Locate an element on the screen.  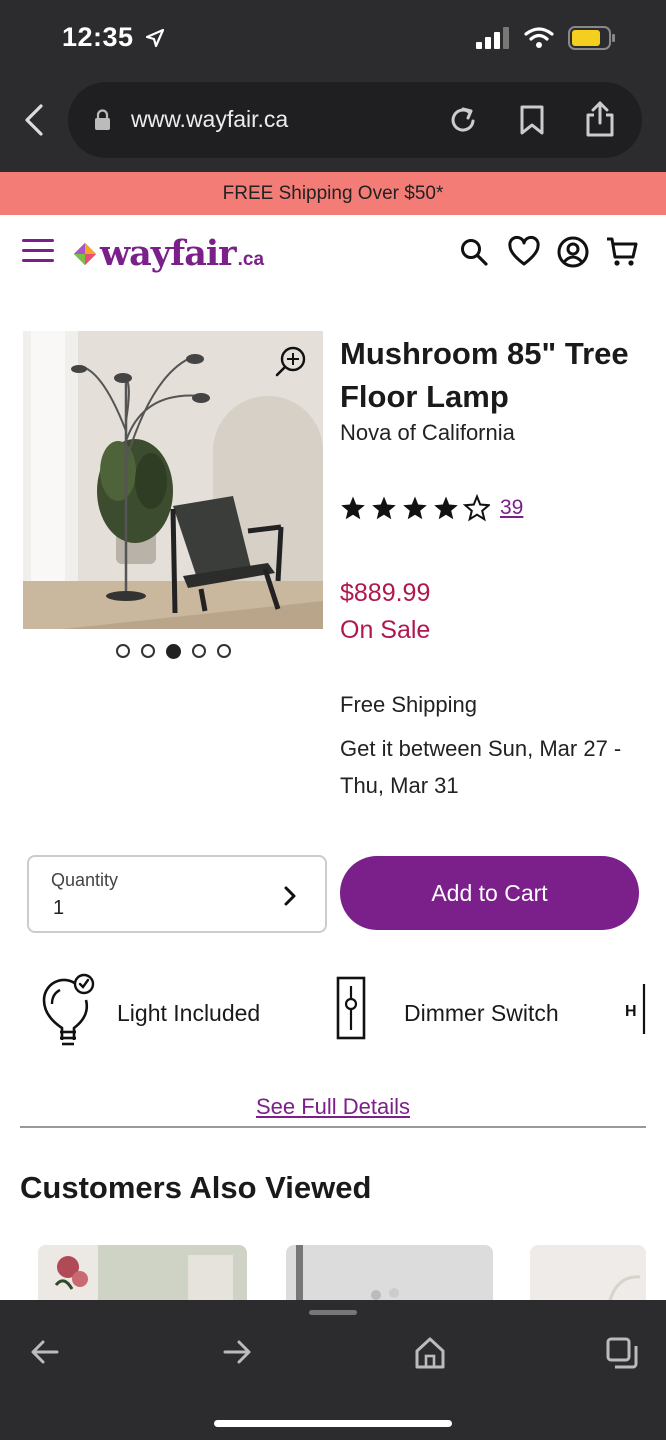
home-indicator is located at coordinates (333, 1423).